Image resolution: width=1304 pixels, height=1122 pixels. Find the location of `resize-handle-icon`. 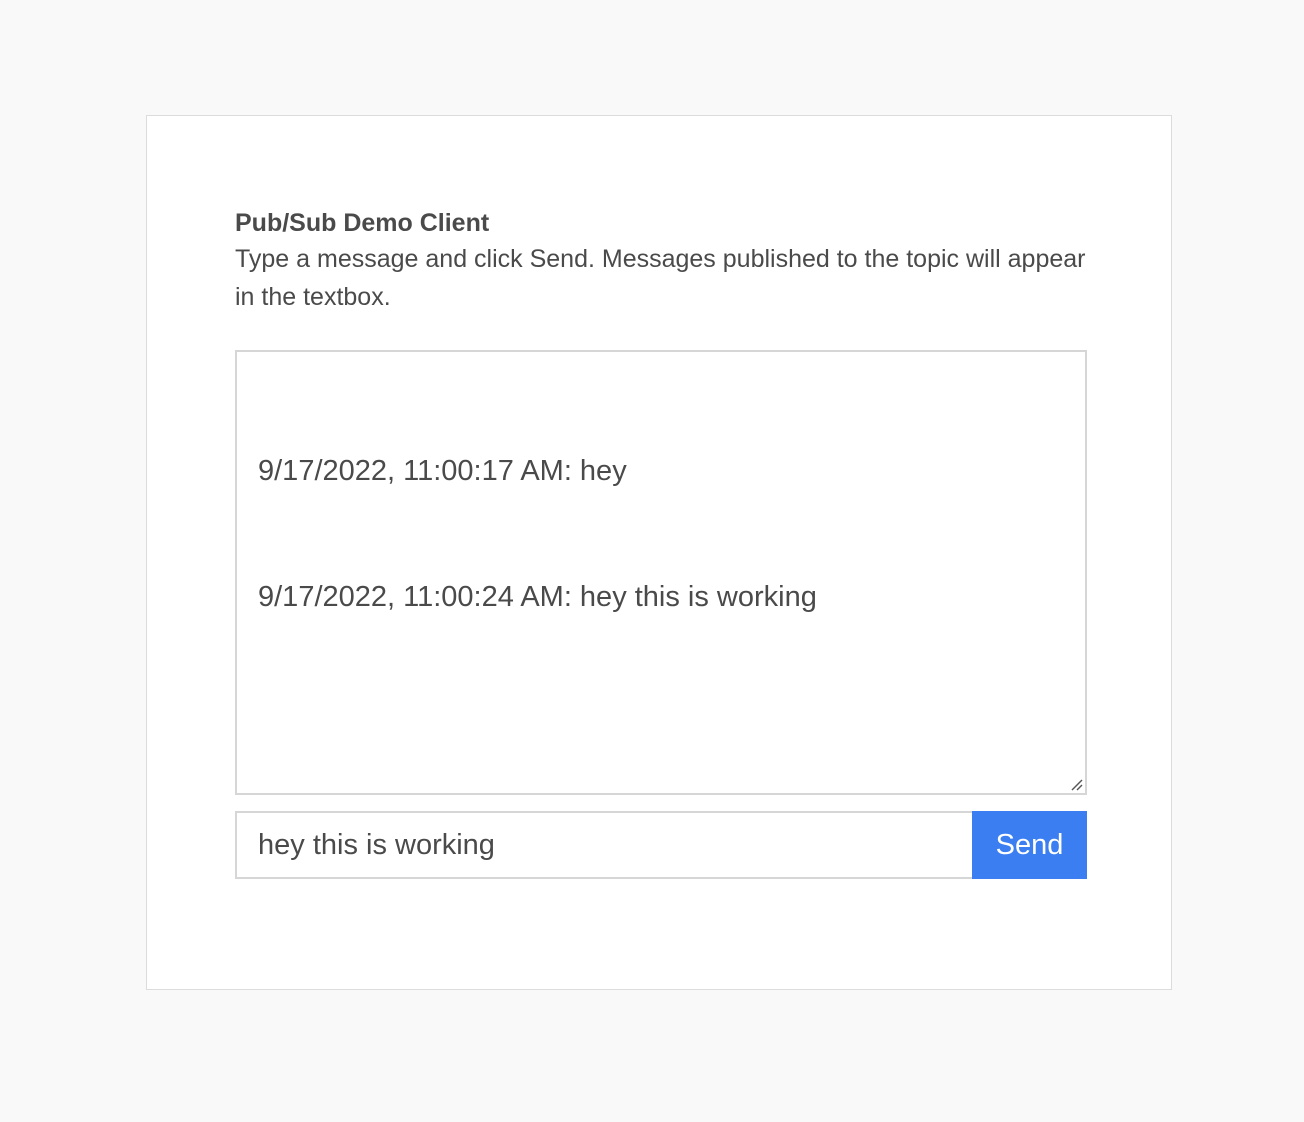

resize-handle-icon is located at coordinates (1076, 784).